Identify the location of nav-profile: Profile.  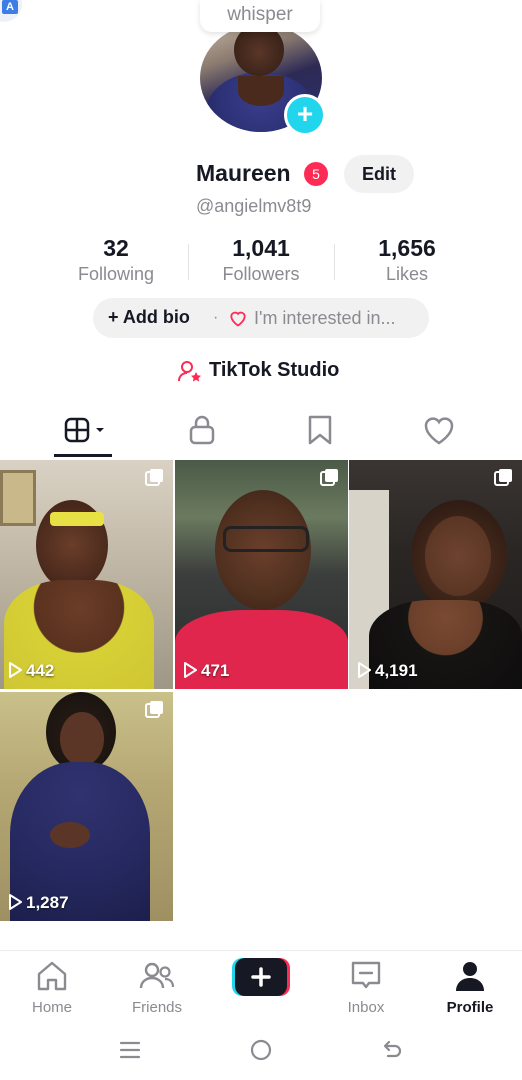
(470, 988).